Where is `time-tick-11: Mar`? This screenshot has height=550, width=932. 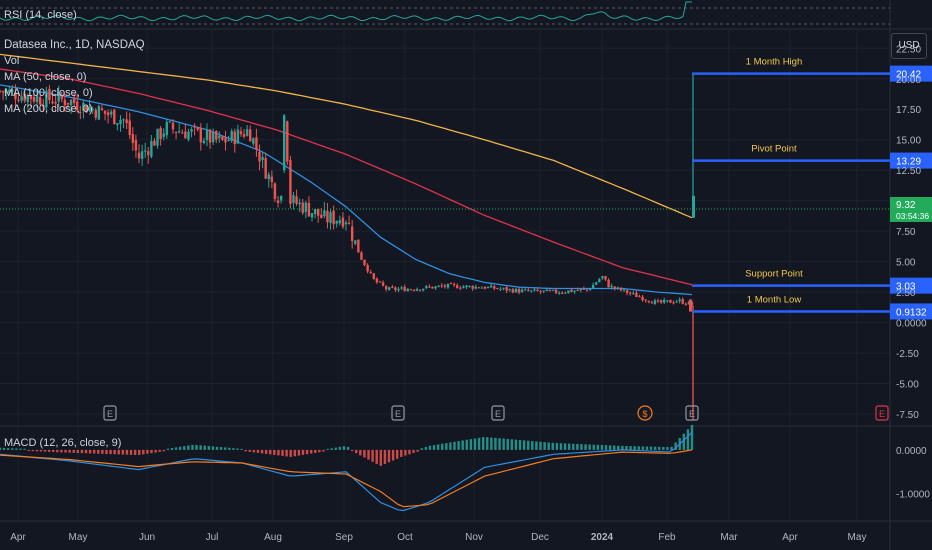 time-tick-11: Mar is located at coordinates (729, 537).